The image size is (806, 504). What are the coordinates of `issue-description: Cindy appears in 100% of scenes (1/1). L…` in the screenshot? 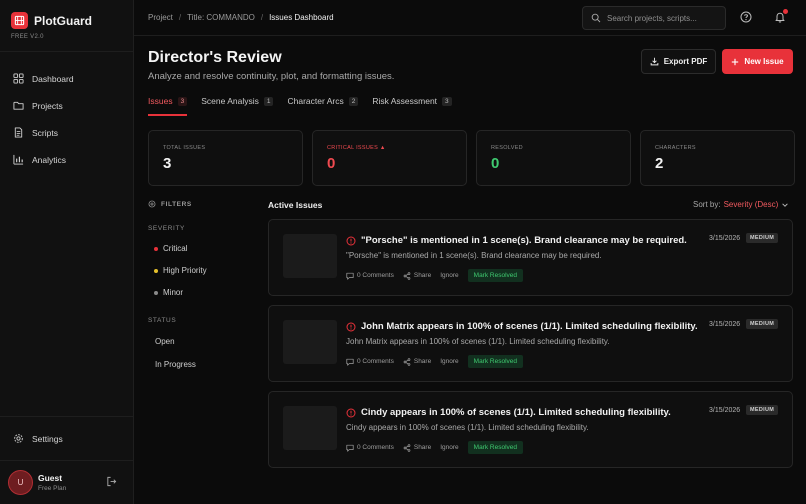 It's located at (467, 427).